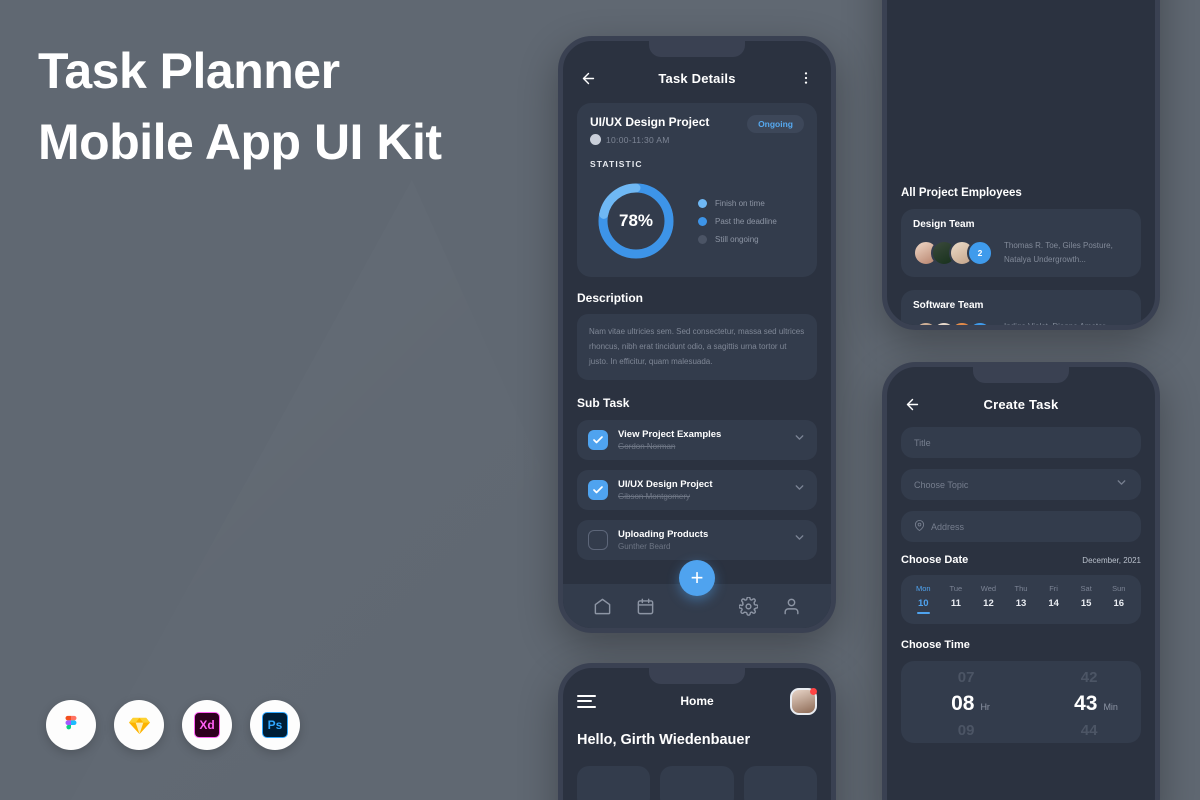 This screenshot has width=1200, height=800. What do you see at coordinates (697, 578) in the screenshot?
I see `add-task-fab: +` at bounding box center [697, 578].